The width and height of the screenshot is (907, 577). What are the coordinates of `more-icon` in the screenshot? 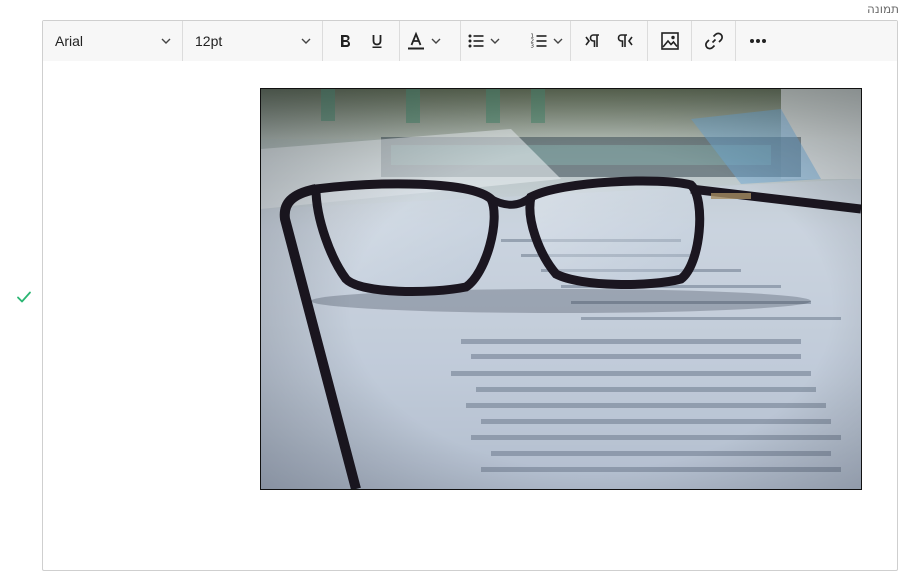 It's located at (757, 41).